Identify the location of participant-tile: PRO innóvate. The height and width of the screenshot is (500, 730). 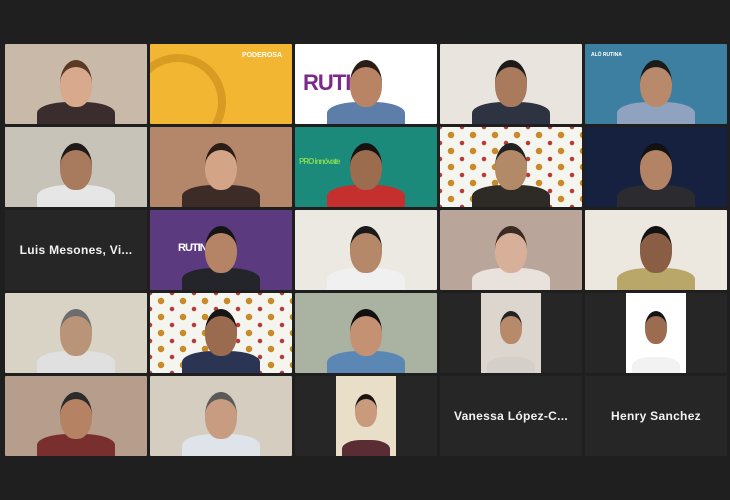
(366, 167).